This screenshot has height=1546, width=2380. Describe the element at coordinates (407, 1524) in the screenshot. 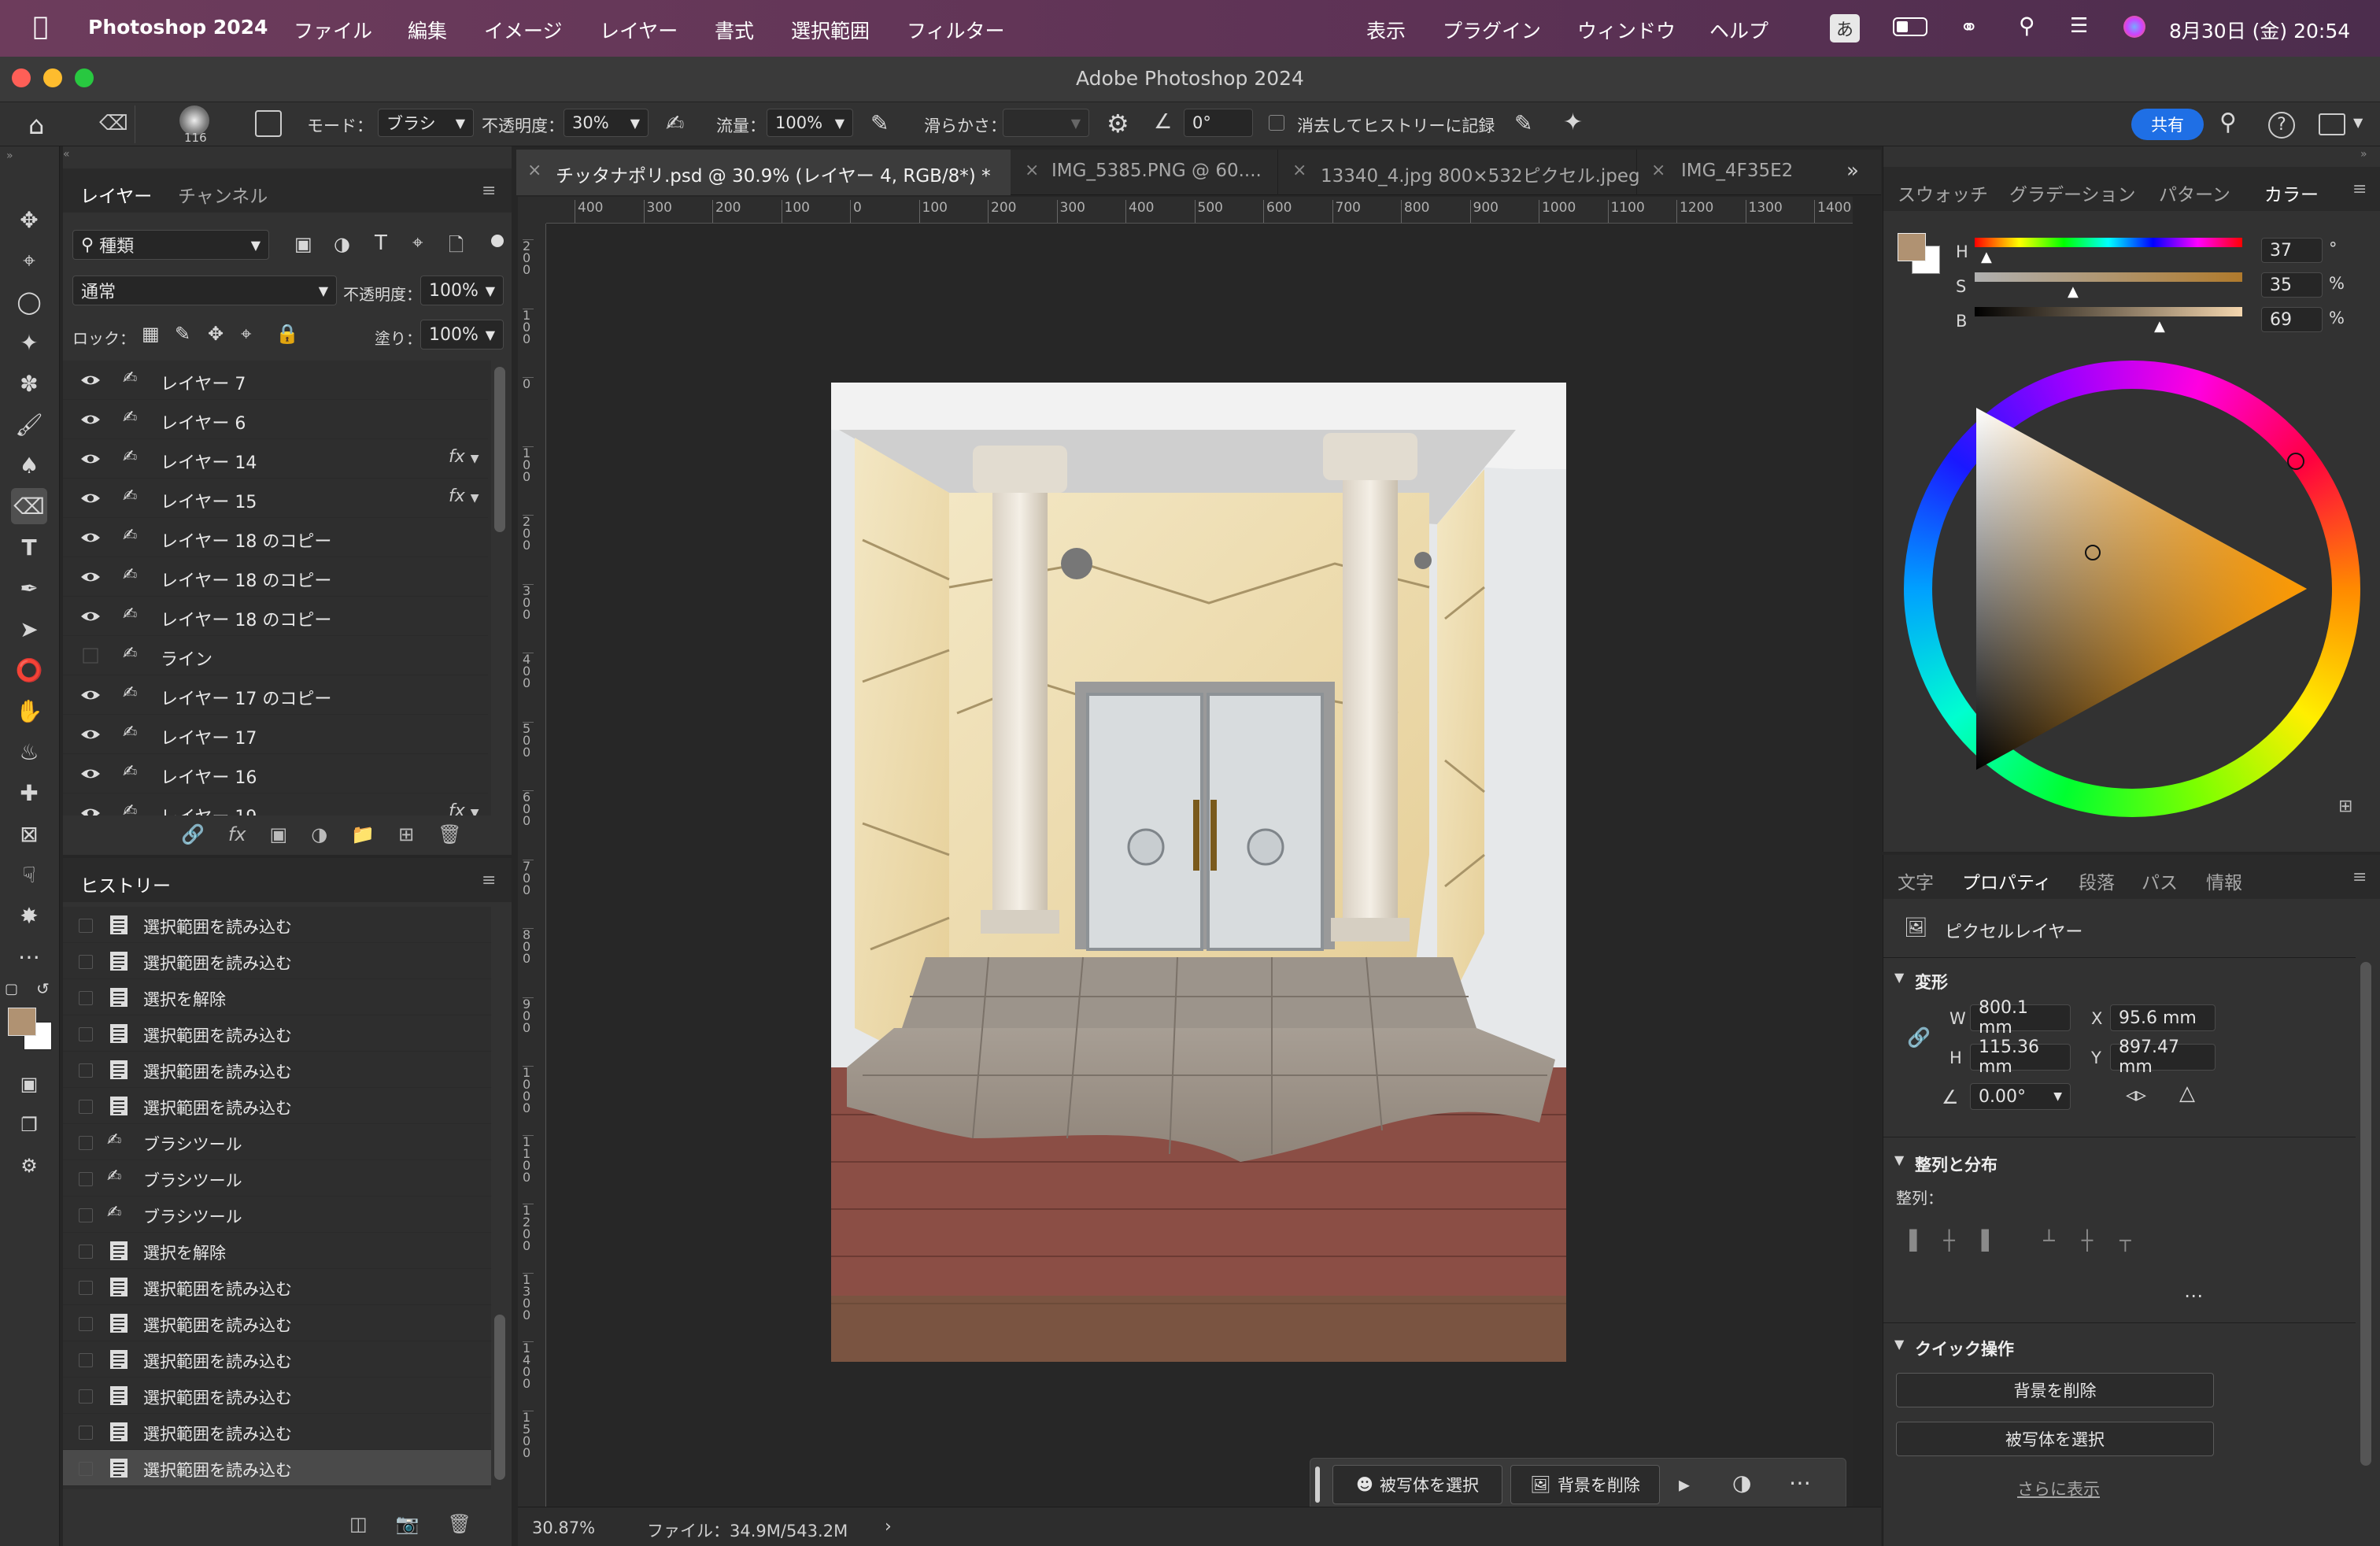

I see `camera-icon: 📷` at that location.